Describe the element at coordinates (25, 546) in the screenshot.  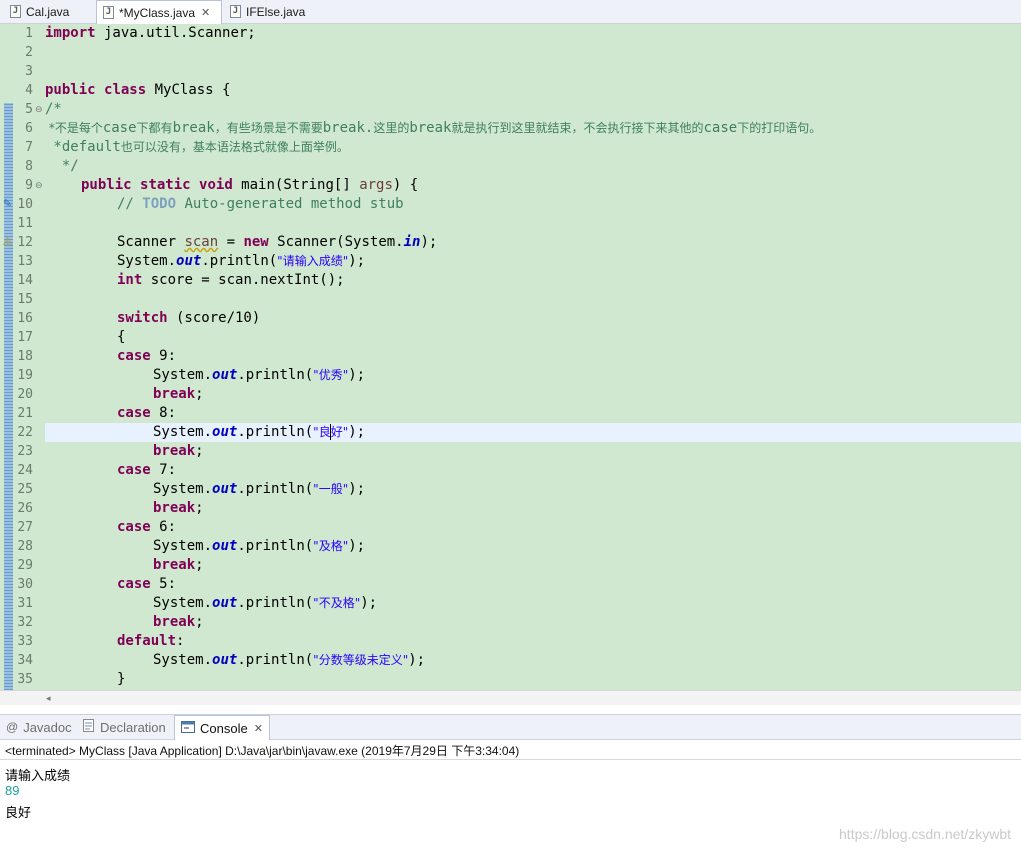
I see `line-number: 28` at that location.